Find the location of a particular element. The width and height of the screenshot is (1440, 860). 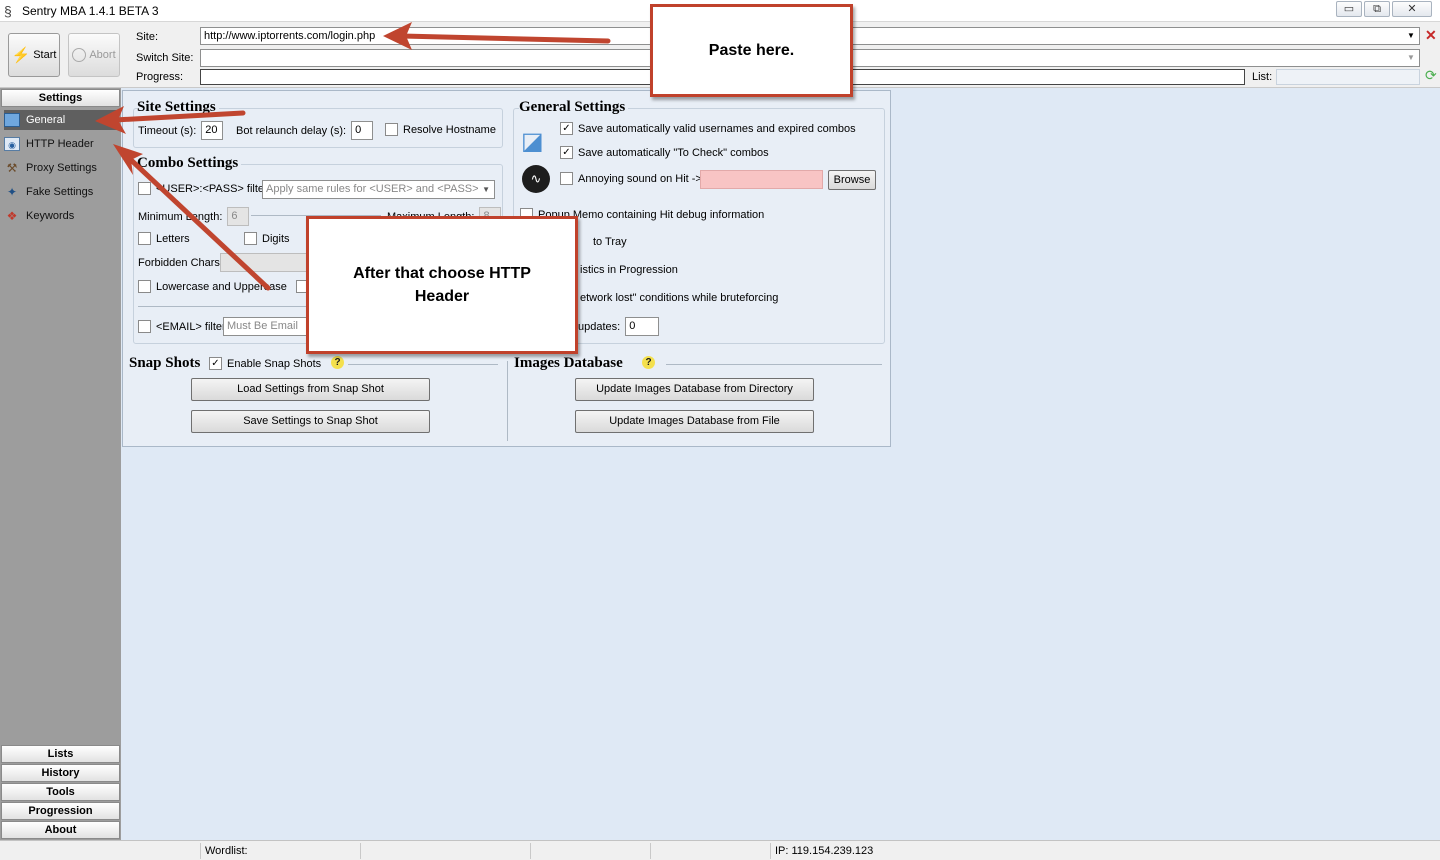

snapshots-help-icon: ? is located at coordinates (337, 362).